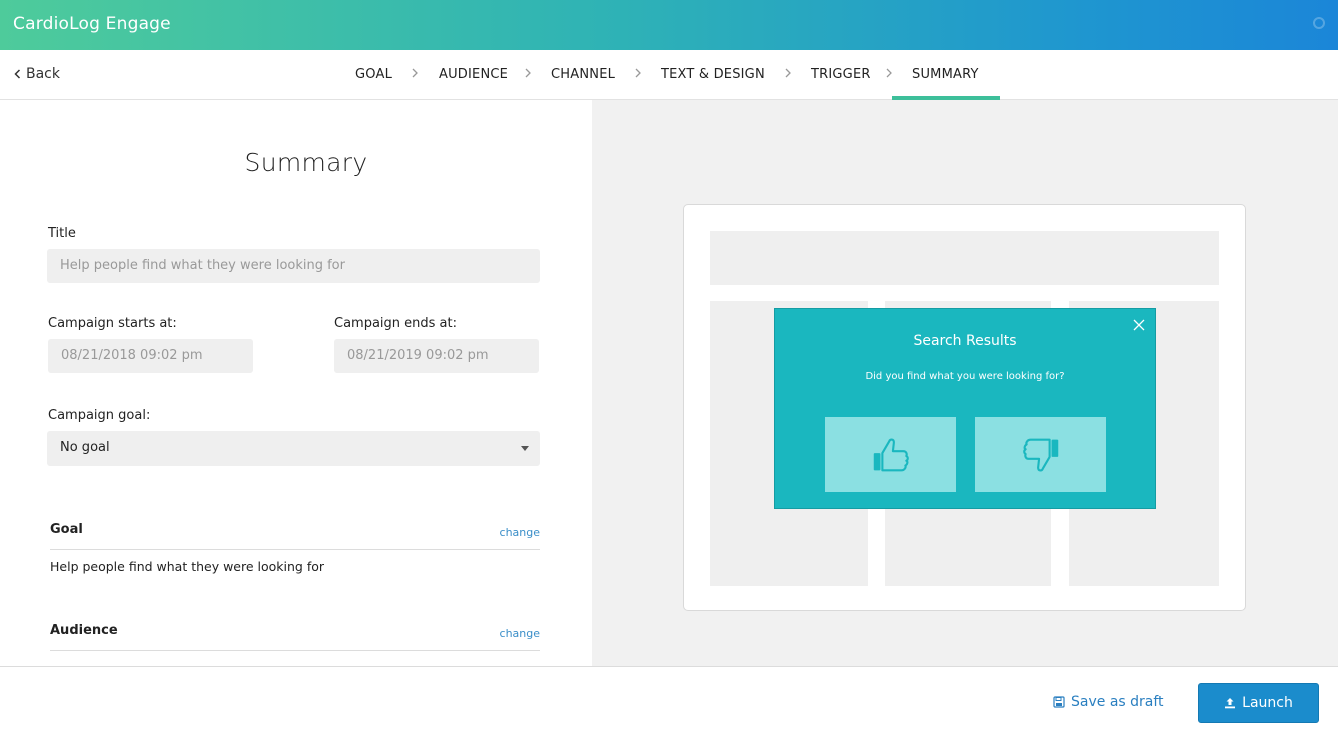  What do you see at coordinates (669, 701) in the screenshot?
I see `footer-bar: Save as draft Launch` at bounding box center [669, 701].